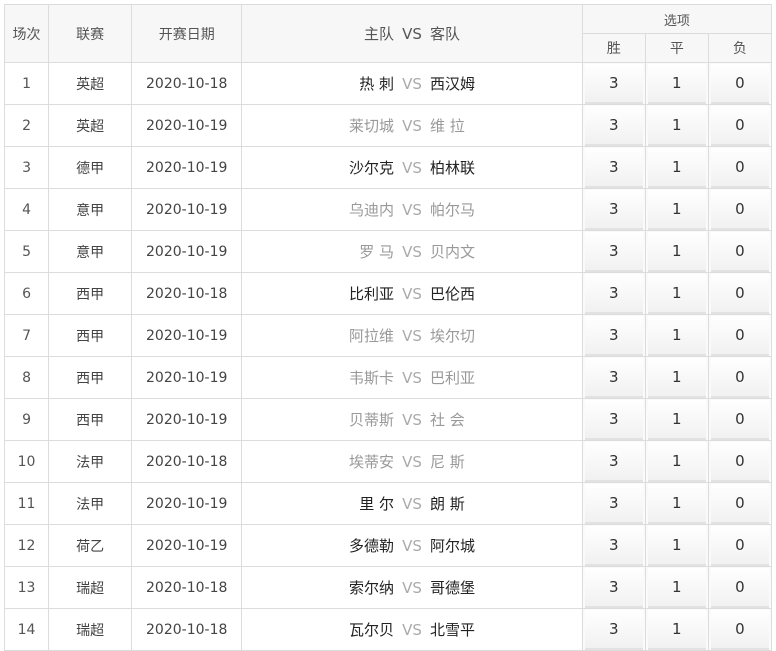 The height and width of the screenshot is (651, 776). What do you see at coordinates (90, 335) in the screenshot?
I see `league-name: 西甲` at bounding box center [90, 335].